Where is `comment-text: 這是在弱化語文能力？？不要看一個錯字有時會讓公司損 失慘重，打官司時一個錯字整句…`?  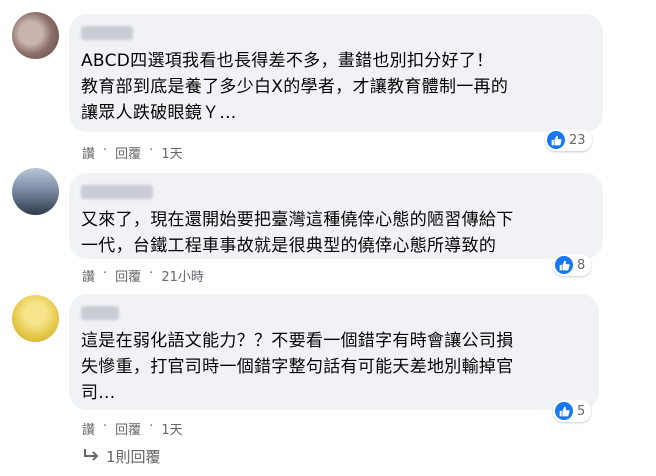
comment-text: 這是在弱化語文能力？？不要看一個錯字有時會讓公司損 失慘重，打官司時一個錯字整句… is located at coordinates (335, 367).